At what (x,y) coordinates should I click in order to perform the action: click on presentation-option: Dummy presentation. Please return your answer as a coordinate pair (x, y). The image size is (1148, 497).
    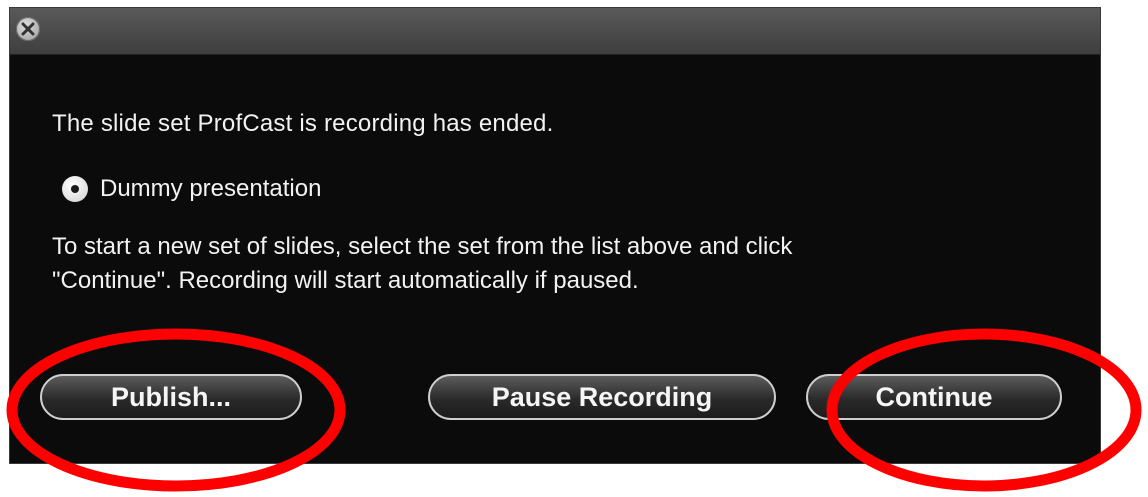
    Looking at the image, I should click on (191, 189).